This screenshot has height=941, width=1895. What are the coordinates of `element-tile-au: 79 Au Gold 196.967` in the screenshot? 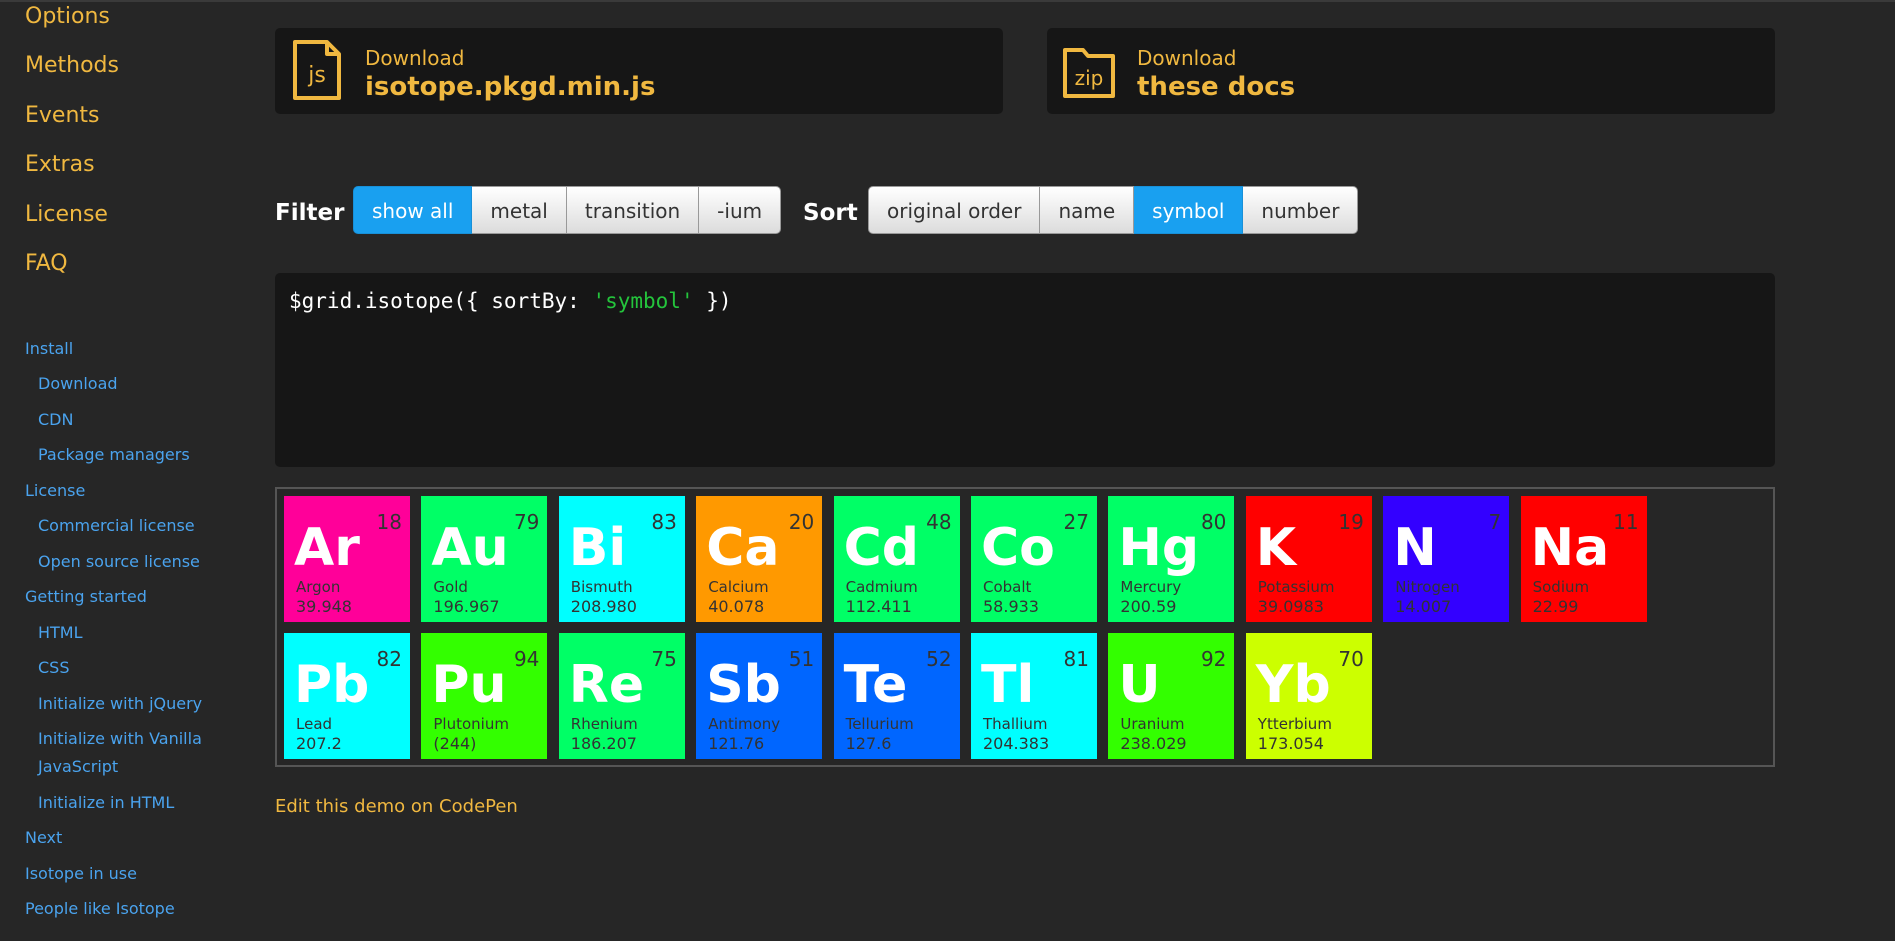 It's located at (484, 559).